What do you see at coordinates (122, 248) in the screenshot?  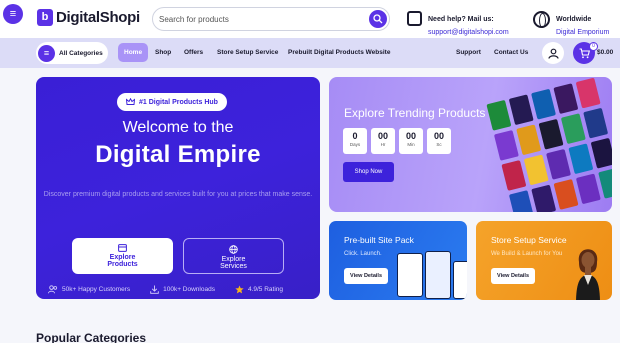 I see `products-icon` at bounding box center [122, 248].